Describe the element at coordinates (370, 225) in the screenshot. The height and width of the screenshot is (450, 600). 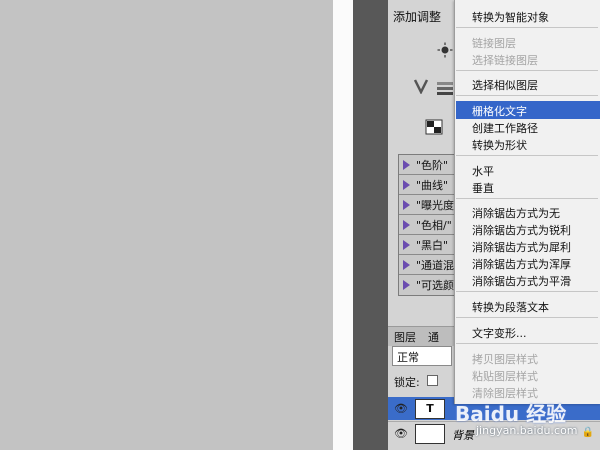
I see `workspace-background` at that location.